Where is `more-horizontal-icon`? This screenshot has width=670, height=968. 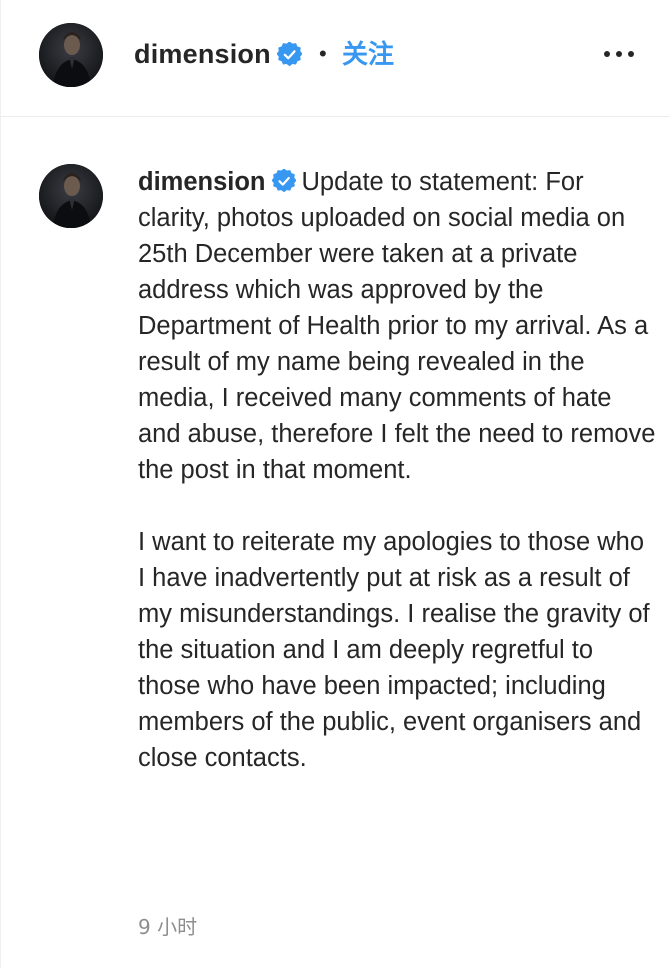
more-horizontal-icon is located at coordinates (619, 54).